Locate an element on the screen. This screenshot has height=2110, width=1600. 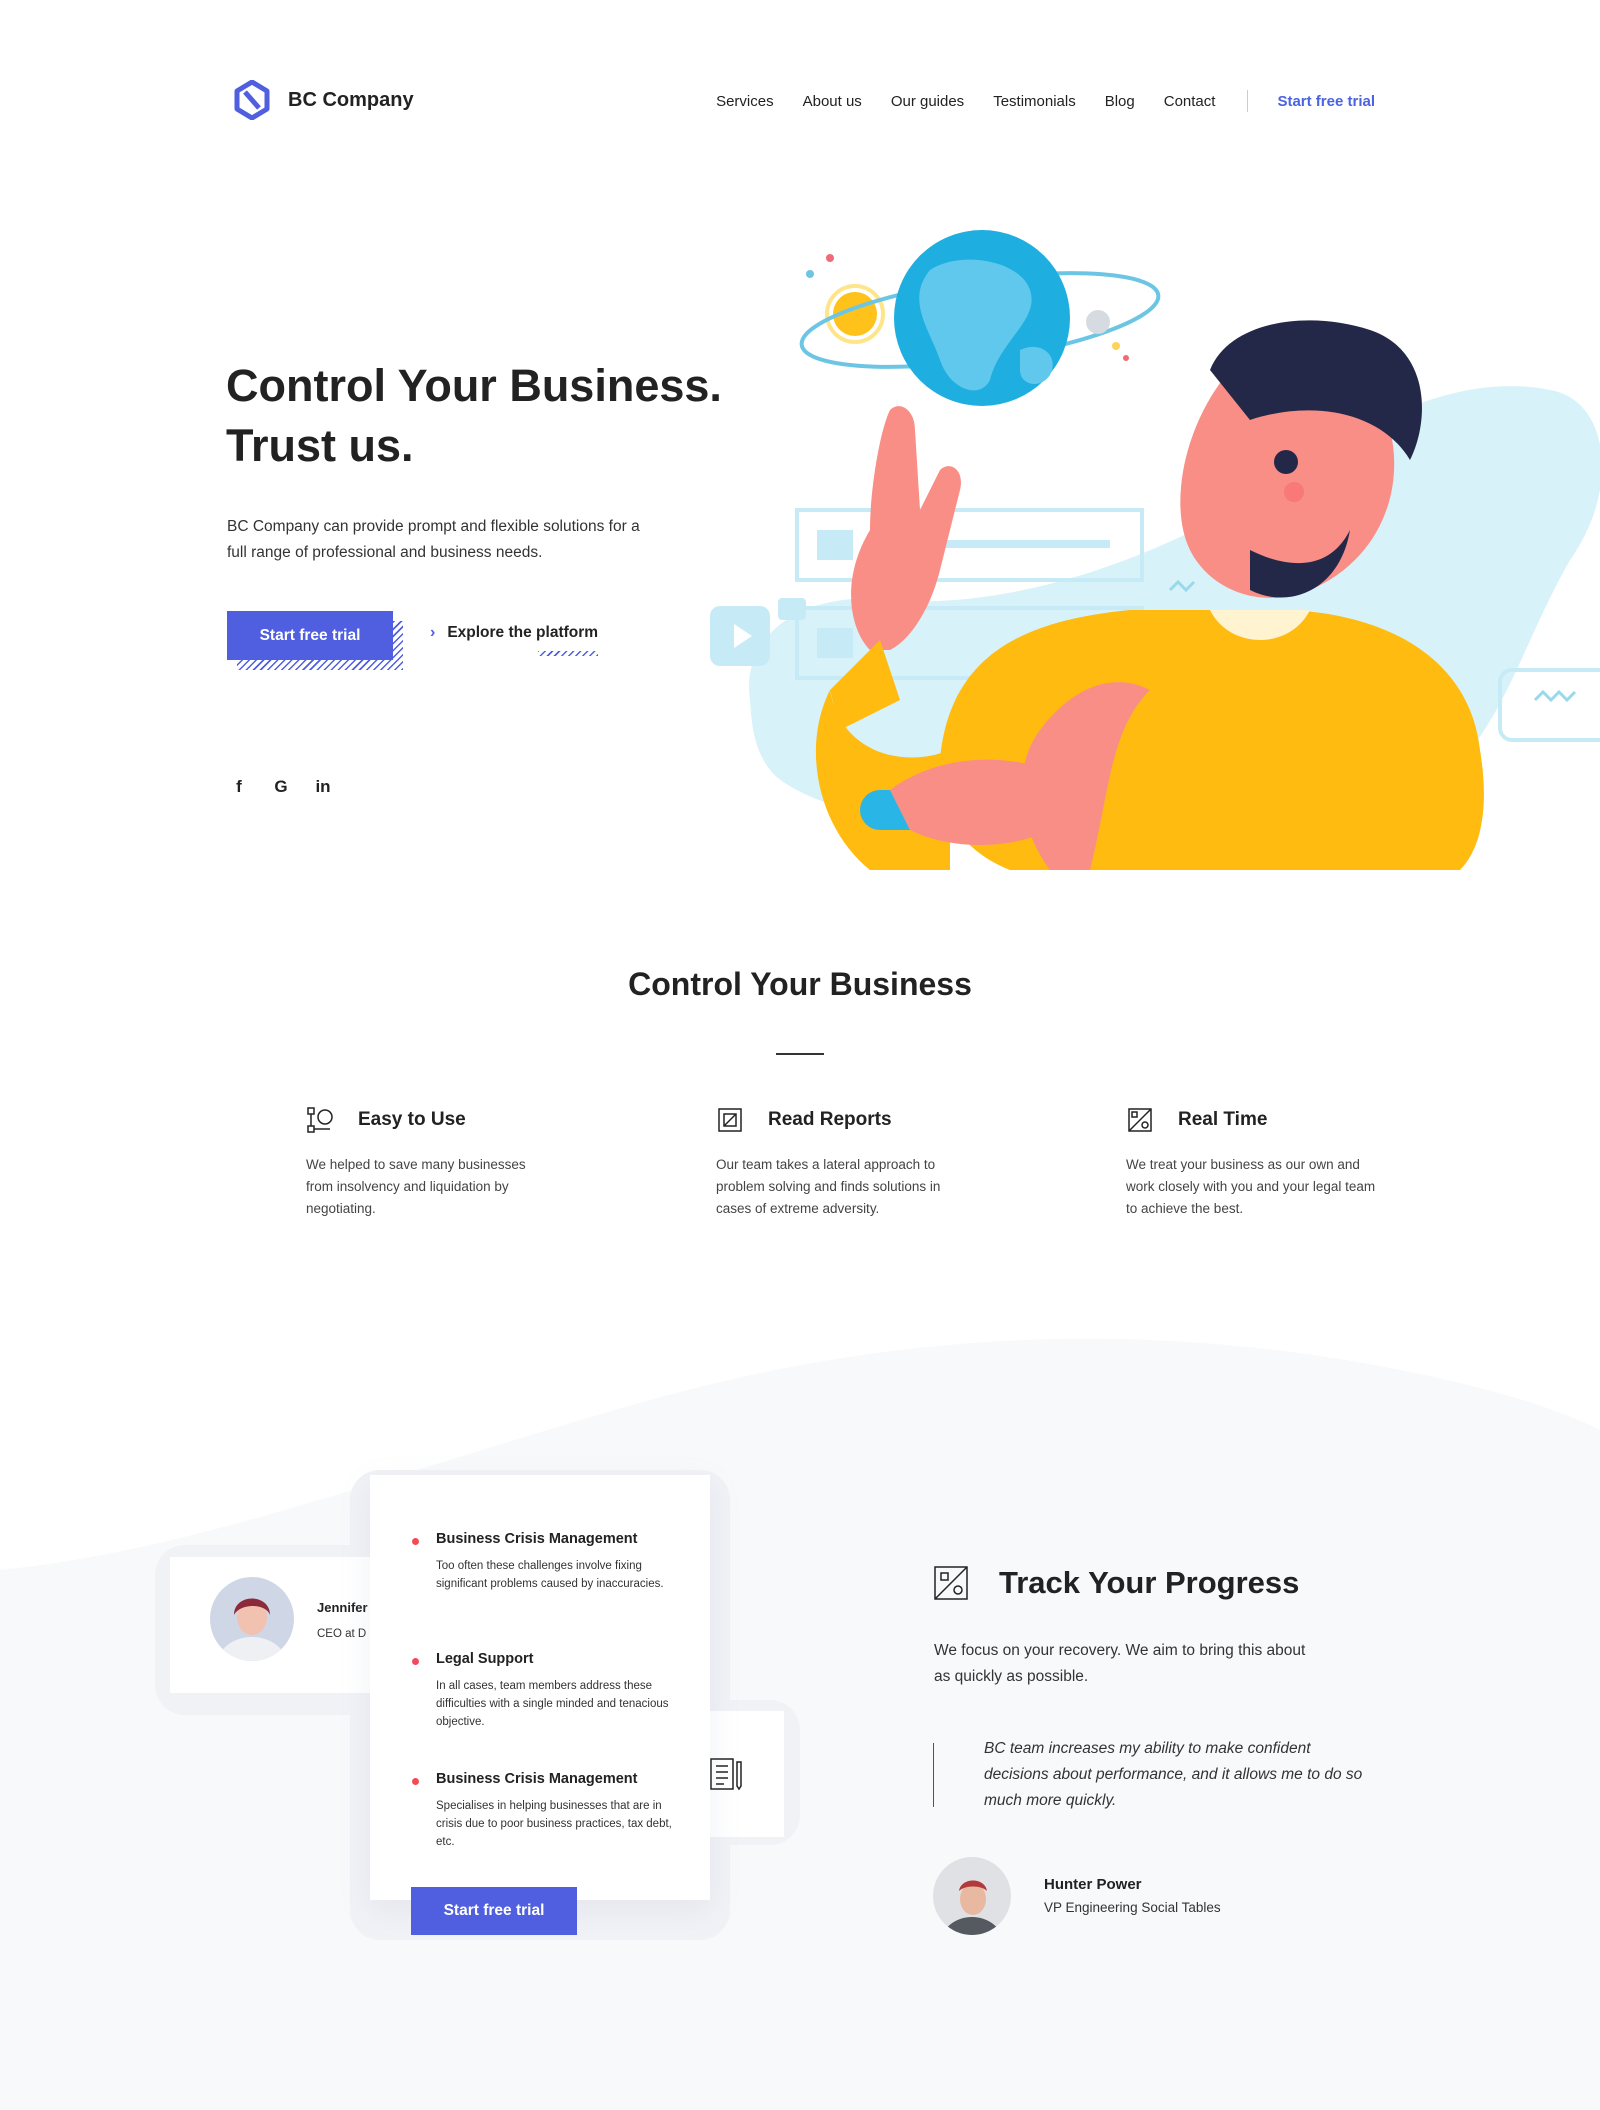
testimonial-author-role: VP Engineering Social Tables is located at coordinates (1132, 1907).